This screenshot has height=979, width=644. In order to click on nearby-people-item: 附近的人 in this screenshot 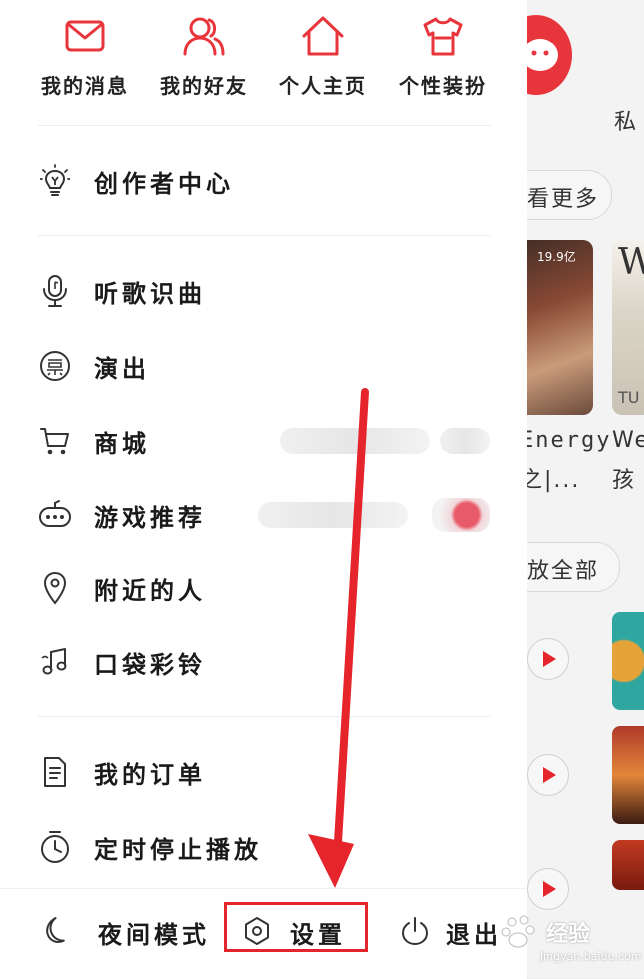, I will do `click(268, 588)`.